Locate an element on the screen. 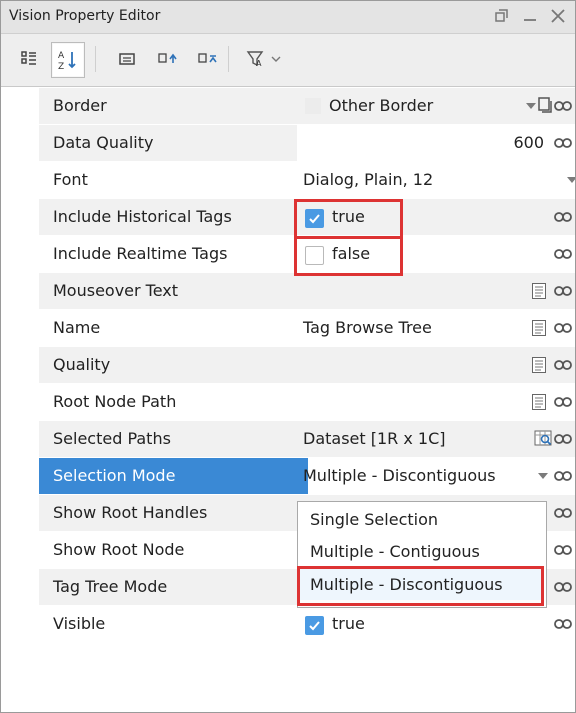 The image size is (576, 713). close-button is located at coordinates (558, 16).